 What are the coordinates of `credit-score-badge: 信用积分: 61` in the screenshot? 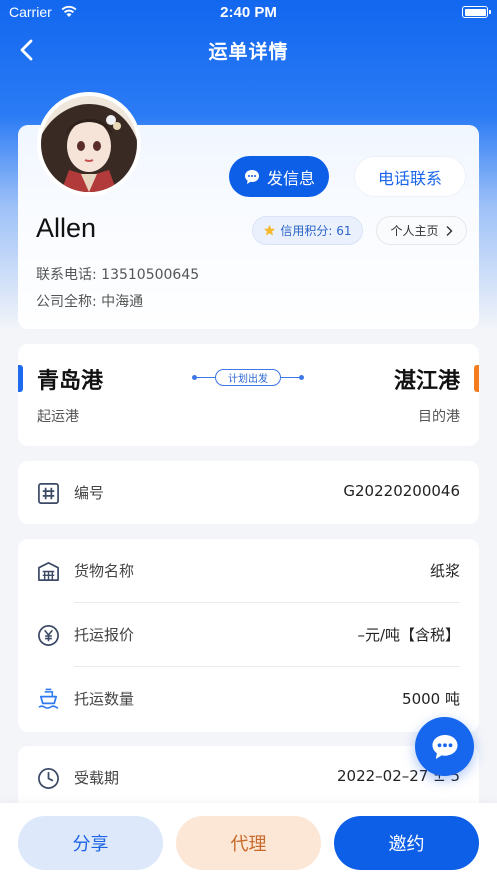 It's located at (307, 230).